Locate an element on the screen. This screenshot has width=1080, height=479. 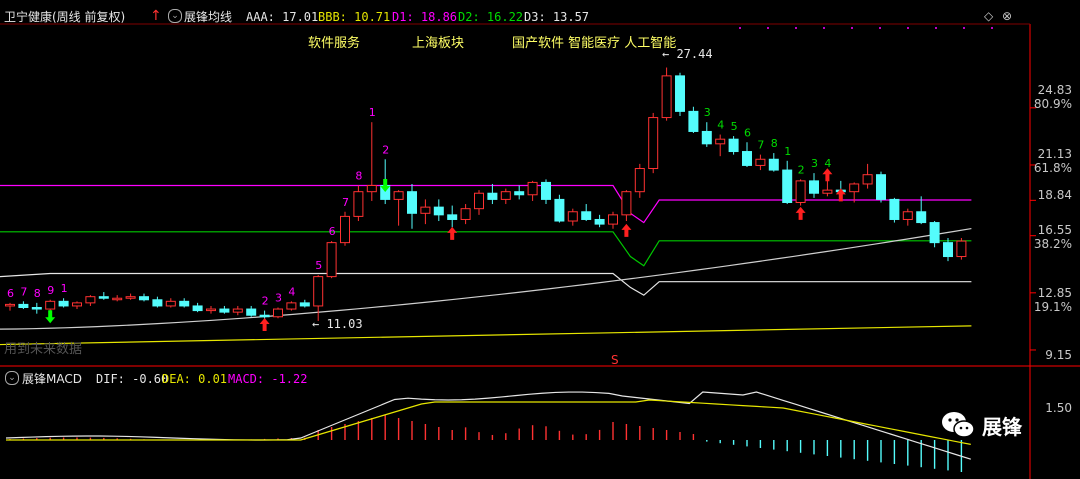
up-arrow-icon: ↑ is located at coordinates (156, 16).